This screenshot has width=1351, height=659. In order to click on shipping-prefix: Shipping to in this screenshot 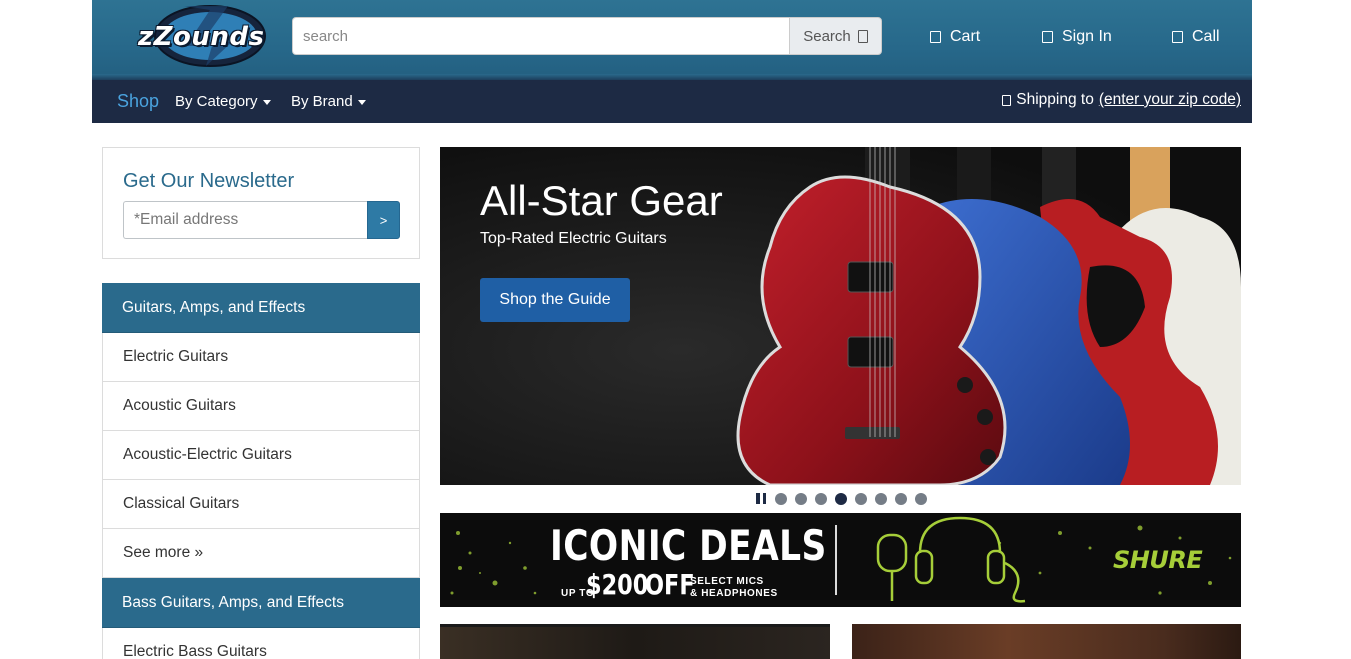, I will do `click(1055, 99)`.